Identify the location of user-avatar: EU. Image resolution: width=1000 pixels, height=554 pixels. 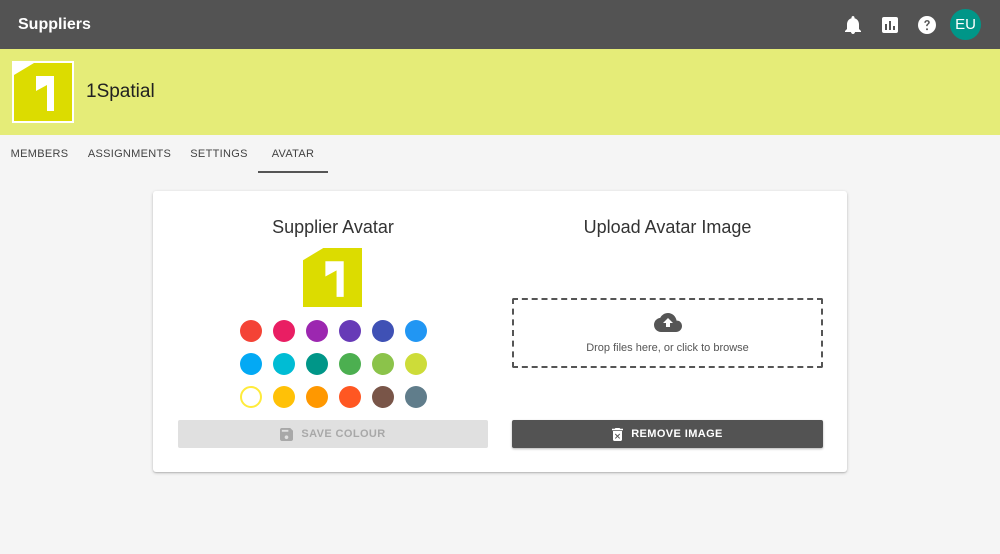
(965, 24).